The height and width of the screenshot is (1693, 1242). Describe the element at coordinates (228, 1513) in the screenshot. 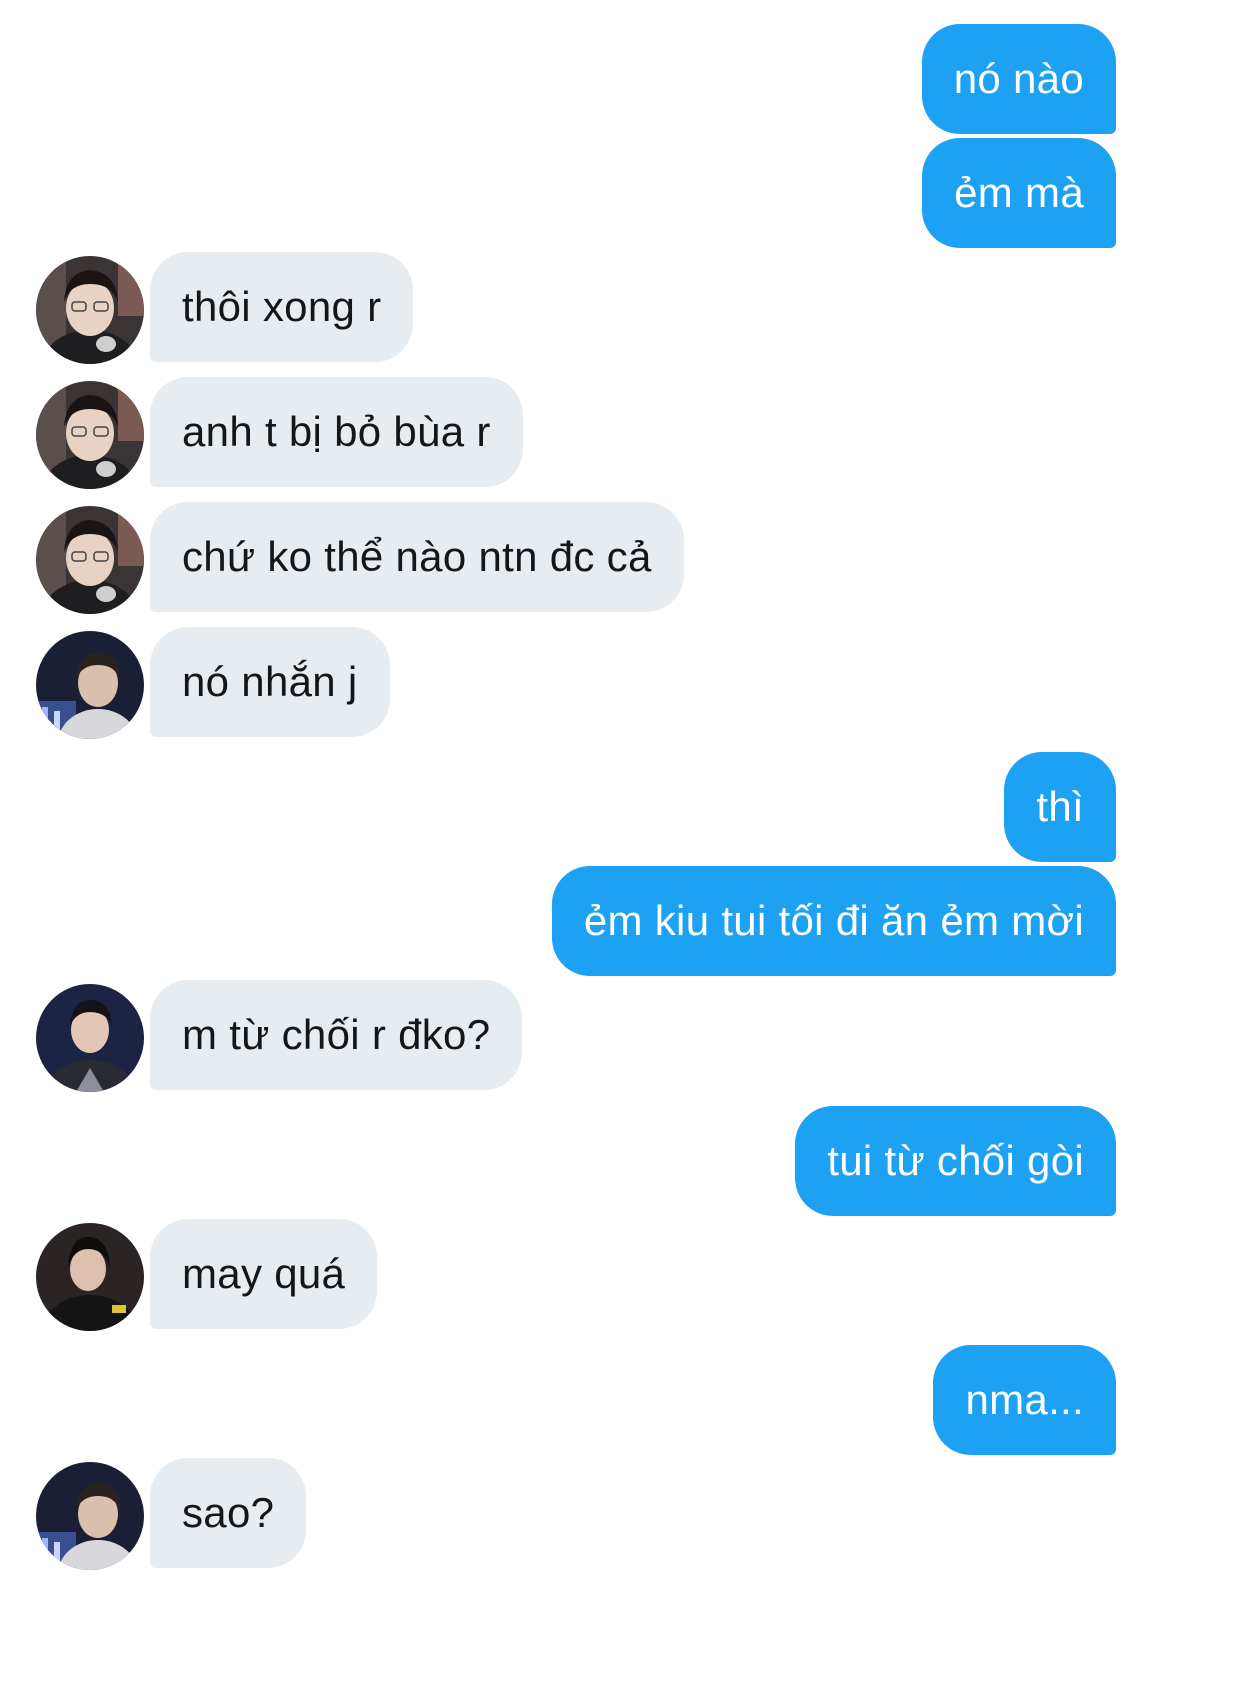

I see `incoming-message-bubble: sao?` at that location.